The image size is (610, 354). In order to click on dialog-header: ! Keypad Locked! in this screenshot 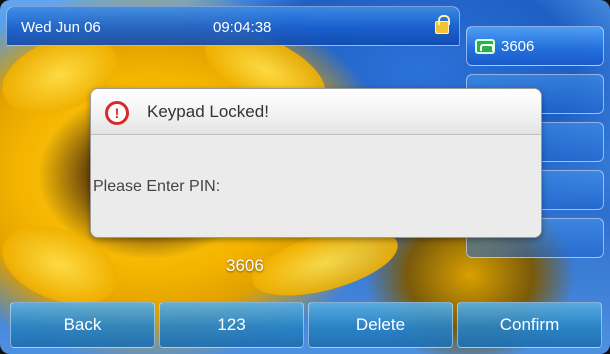, I will do `click(316, 112)`.